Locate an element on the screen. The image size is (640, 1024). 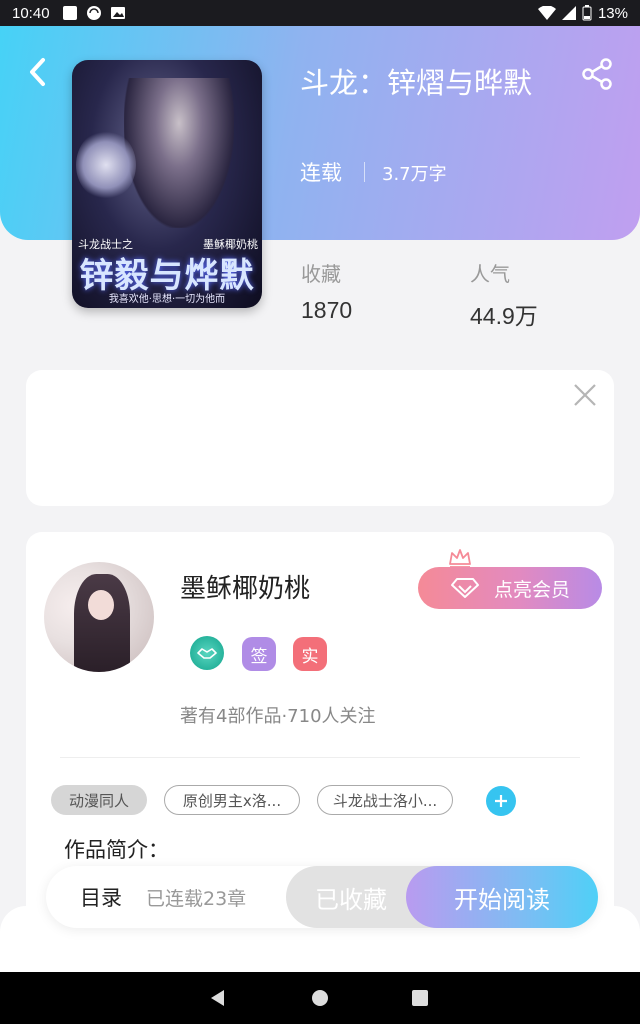
author-stats: 著有4部作品·710人关注 is located at coordinates (278, 716).